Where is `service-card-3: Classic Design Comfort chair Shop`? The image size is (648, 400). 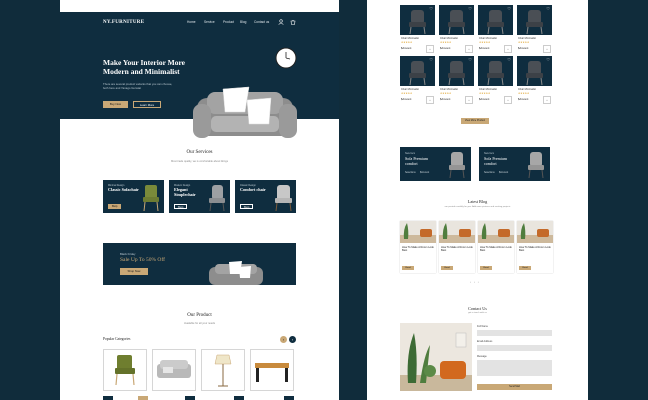 service-card-3: Classic Design Comfort chair Shop is located at coordinates (265, 196).